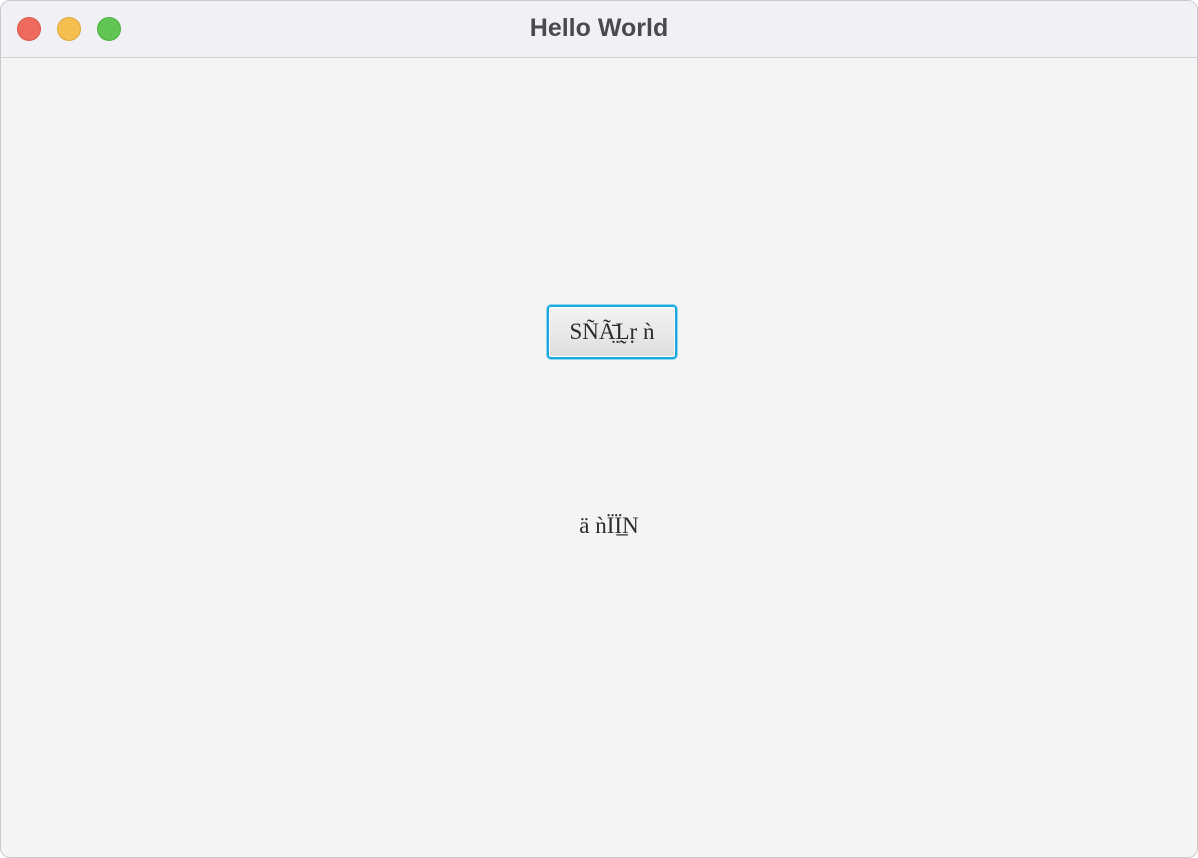 The width and height of the screenshot is (1198, 858). Describe the element at coordinates (612, 332) in the screenshot. I see `action-button: SÑÃ̤̄L̰ṛ ǹ` at that location.